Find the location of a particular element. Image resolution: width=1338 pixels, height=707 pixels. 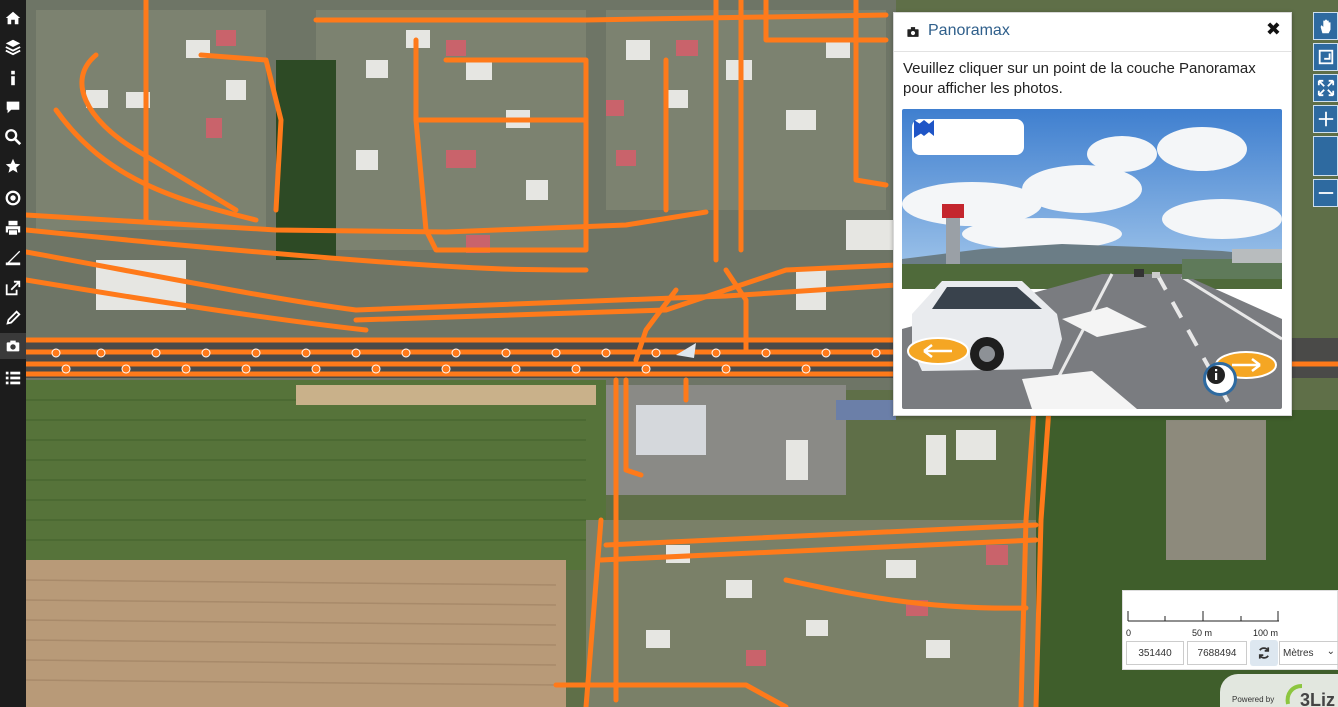

refresh-coordinates-button is located at coordinates (1264, 653).